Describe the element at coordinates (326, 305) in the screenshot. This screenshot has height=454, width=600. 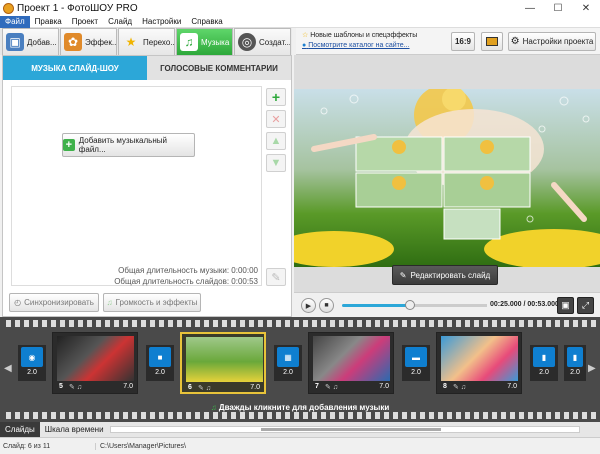
I see `stop-button: ■` at that location.